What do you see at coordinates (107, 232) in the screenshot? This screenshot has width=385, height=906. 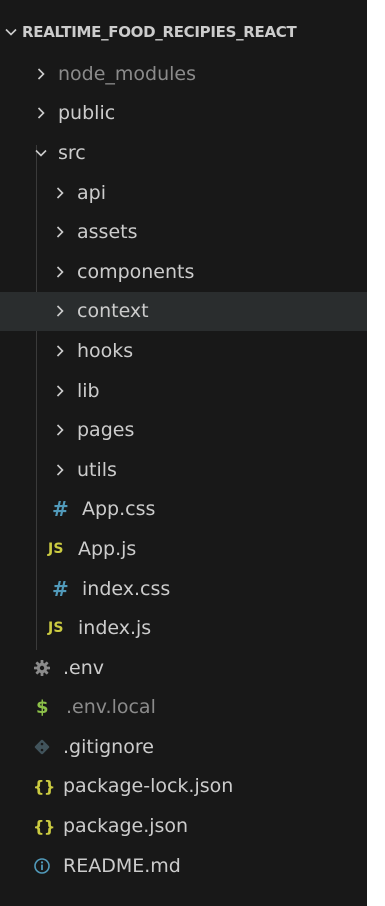 I see `tree-item-label: assets` at bounding box center [107, 232].